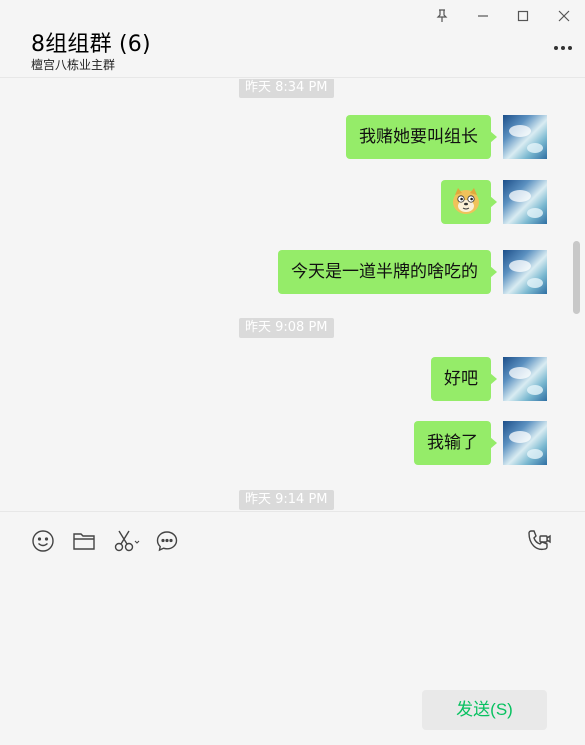 The width and height of the screenshot is (585, 745). Describe the element at coordinates (91, 42) in the screenshot. I see `chat-title: 8组组群 (6)` at that location.